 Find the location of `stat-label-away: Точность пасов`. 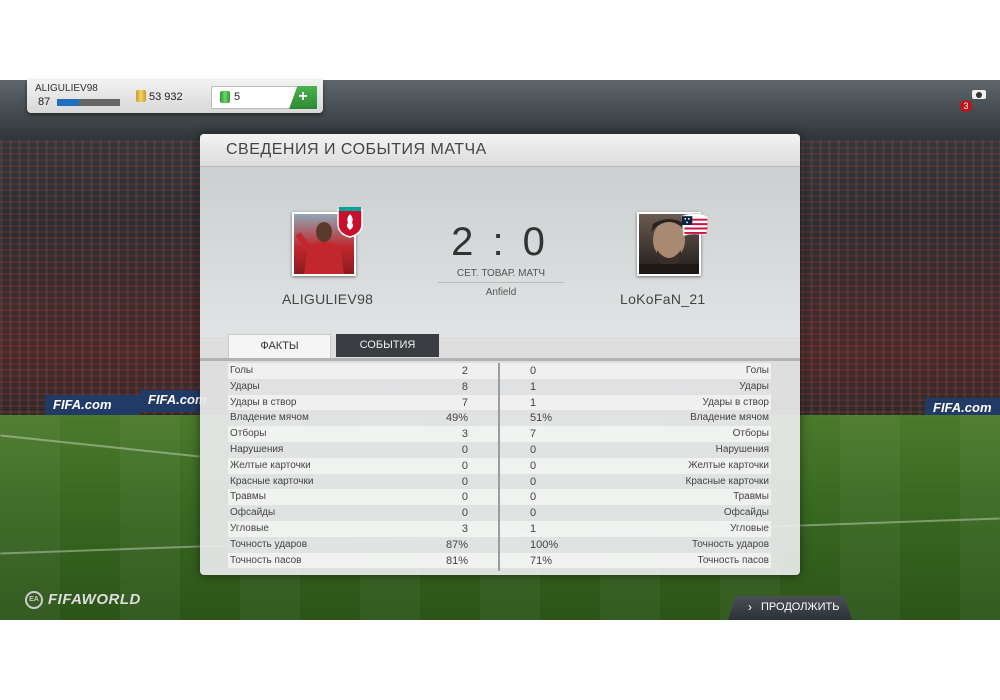

stat-label-away: Точность пасов is located at coordinates (733, 560).